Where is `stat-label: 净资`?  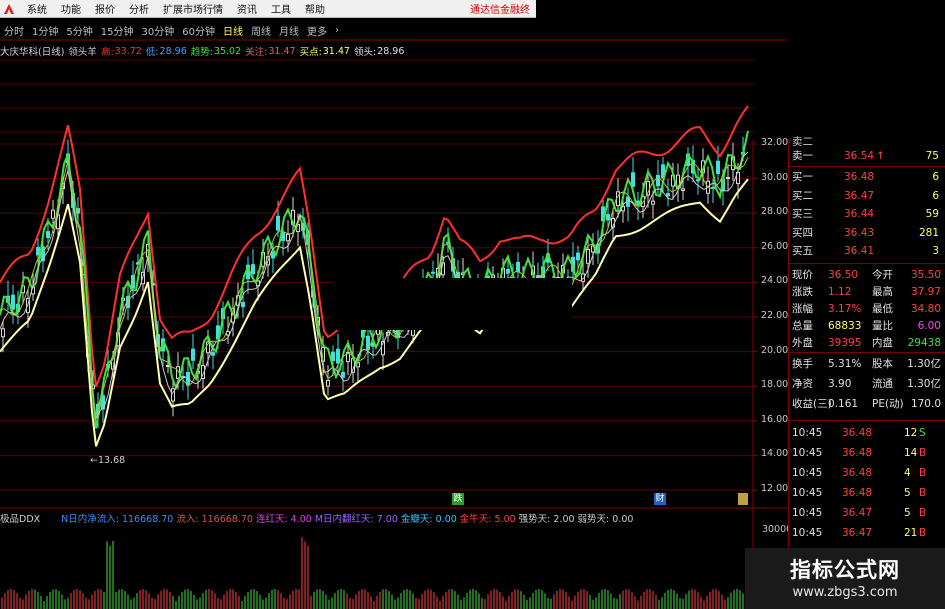
stat-label: 净资 is located at coordinates (802, 384).